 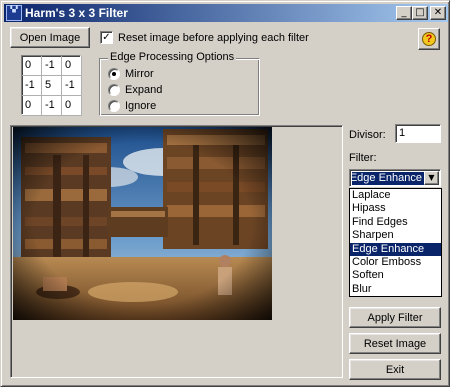 I want to click on close-button: ✕, so click(x=438, y=13).